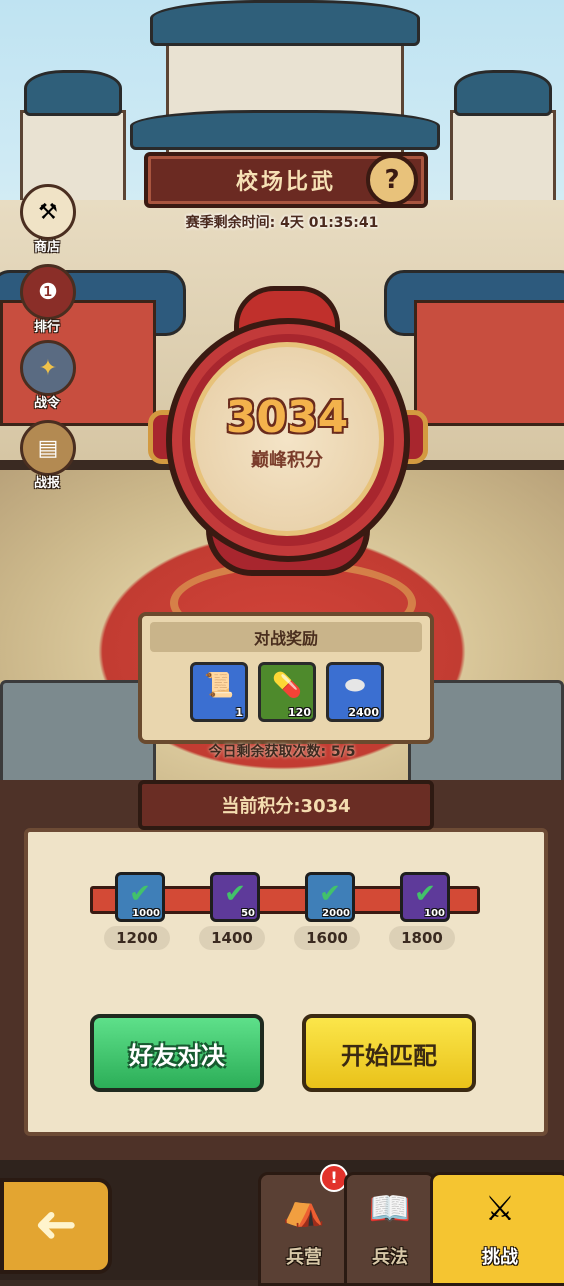 This screenshot has height=1286, width=564. I want to click on silver-ingot-icon: ⬬, so click(355, 685).